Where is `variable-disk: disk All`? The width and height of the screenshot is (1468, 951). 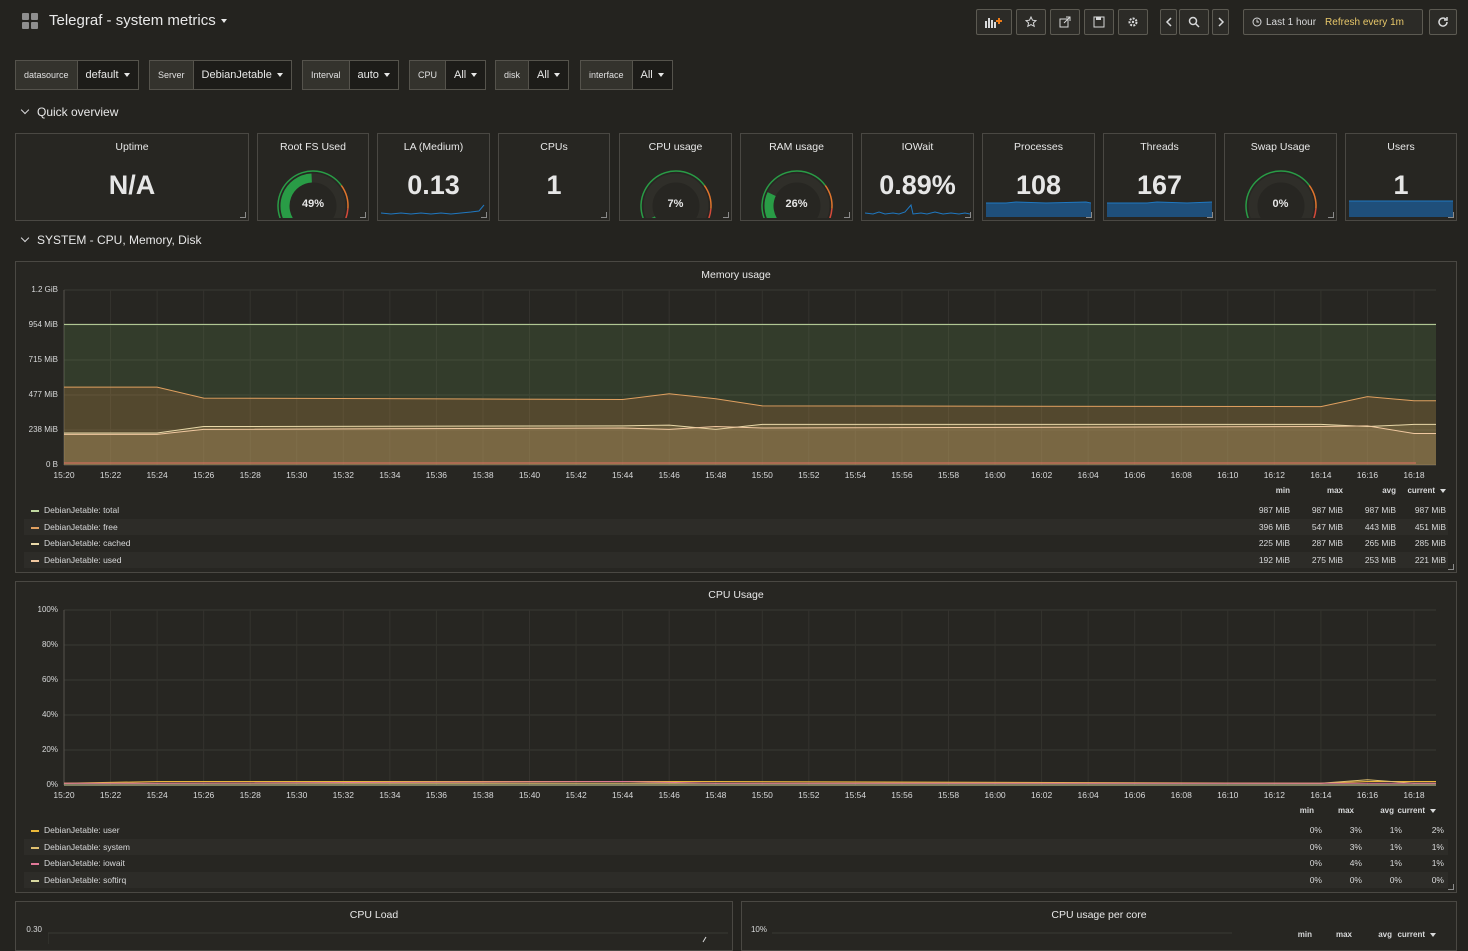
variable-disk: disk All is located at coordinates (532, 75).